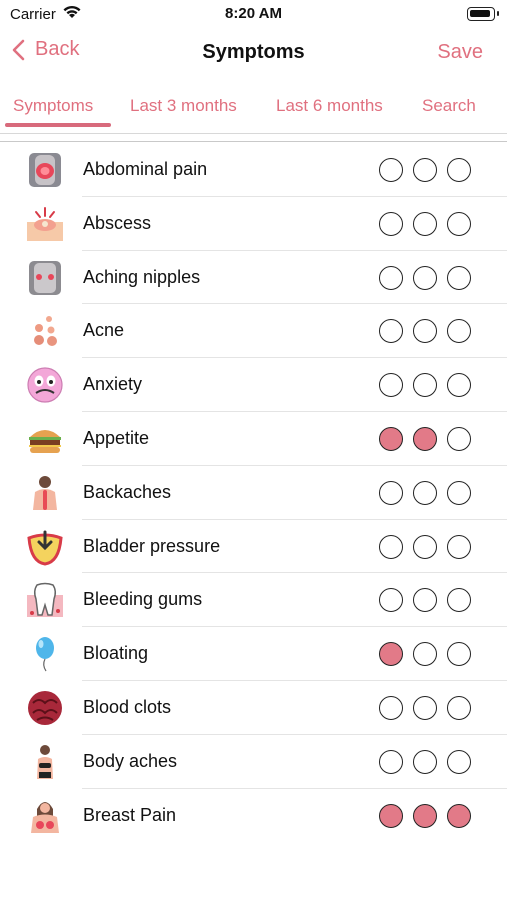 Image resolution: width=507 pixels, height=900 pixels. I want to click on save-button: Save, so click(460, 52).